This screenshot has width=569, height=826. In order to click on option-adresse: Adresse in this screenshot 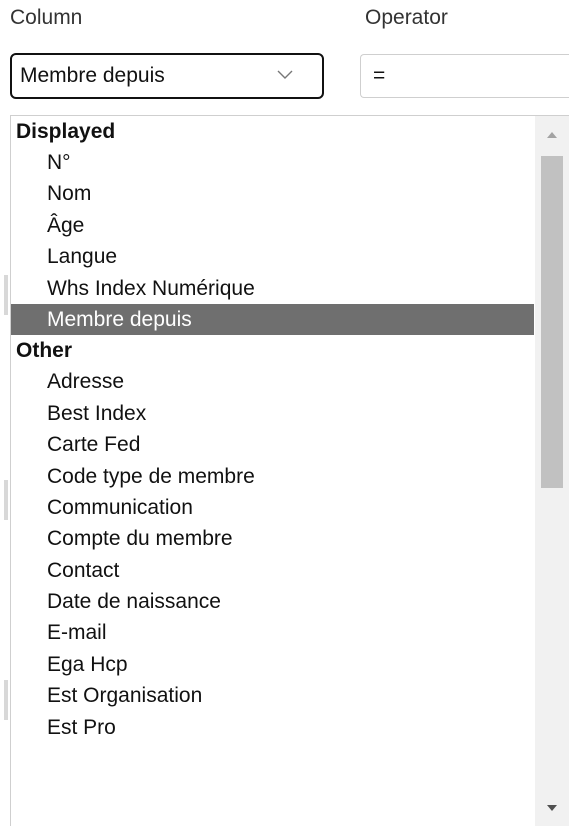, I will do `click(272, 381)`.